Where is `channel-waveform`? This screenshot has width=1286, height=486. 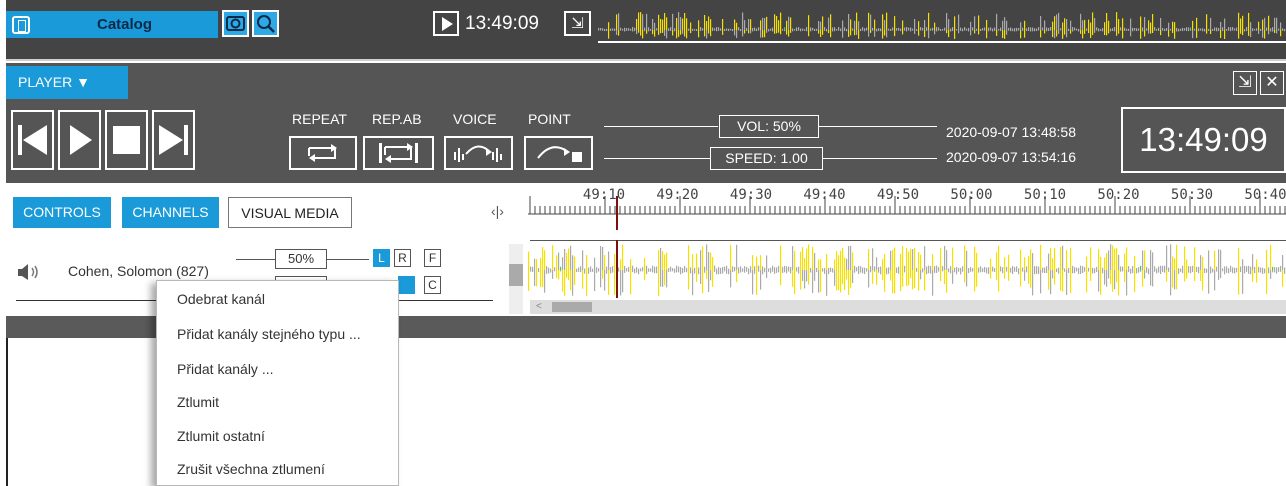 channel-waveform is located at coordinates (907, 269).